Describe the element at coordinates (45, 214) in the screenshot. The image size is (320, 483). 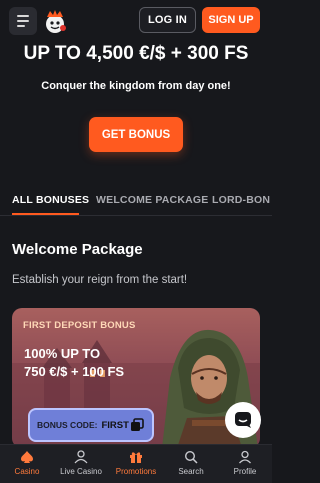
I see `active-tab-indicator` at that location.